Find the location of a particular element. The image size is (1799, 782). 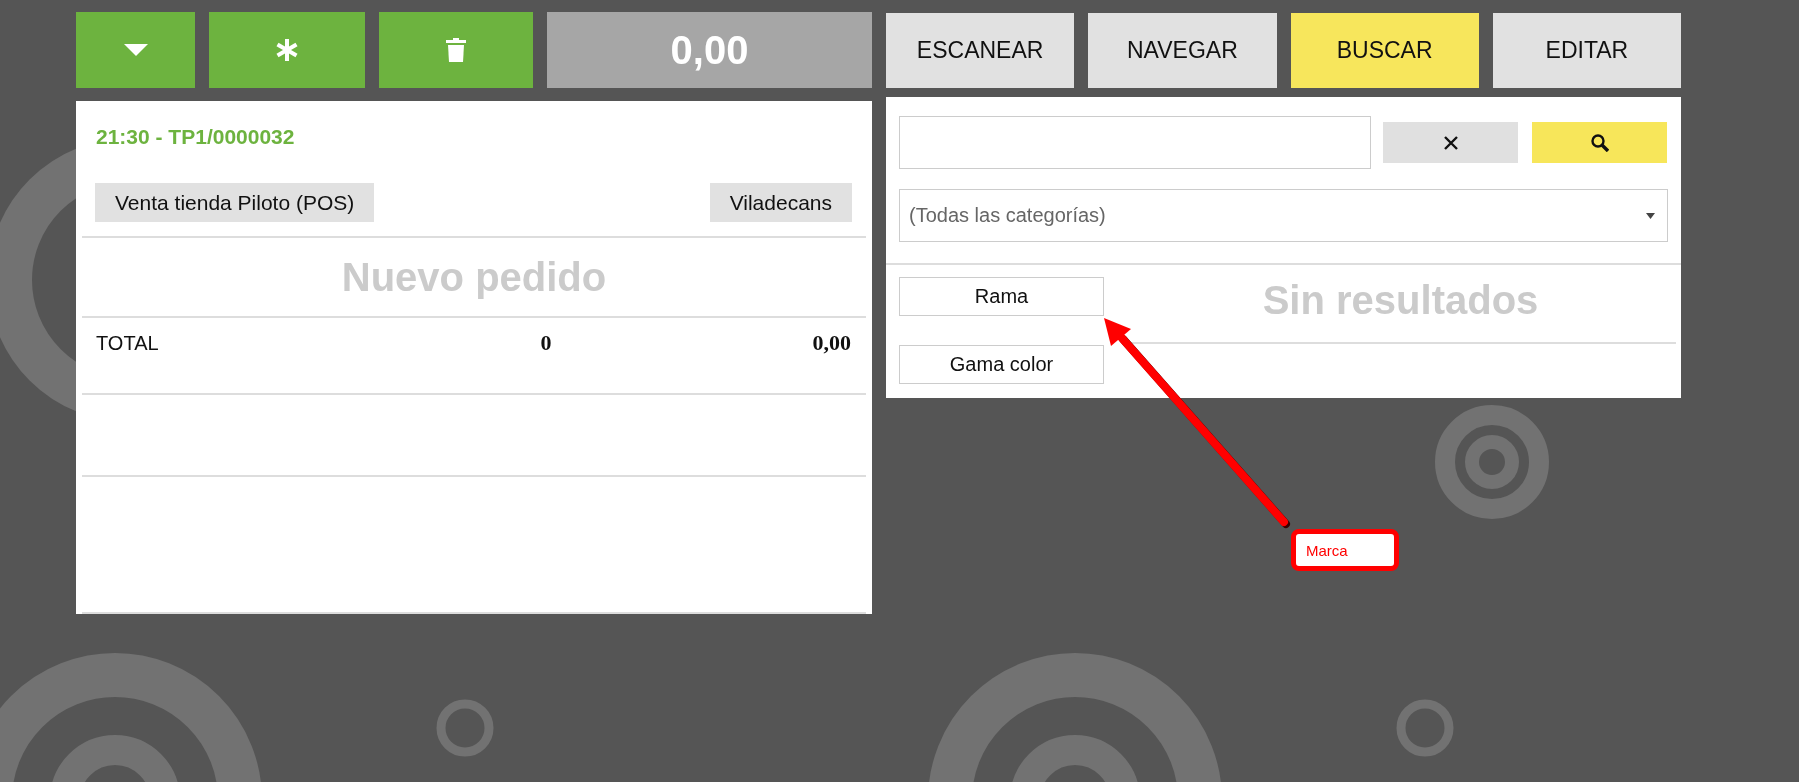

asterisk-icon is located at coordinates (287, 50).